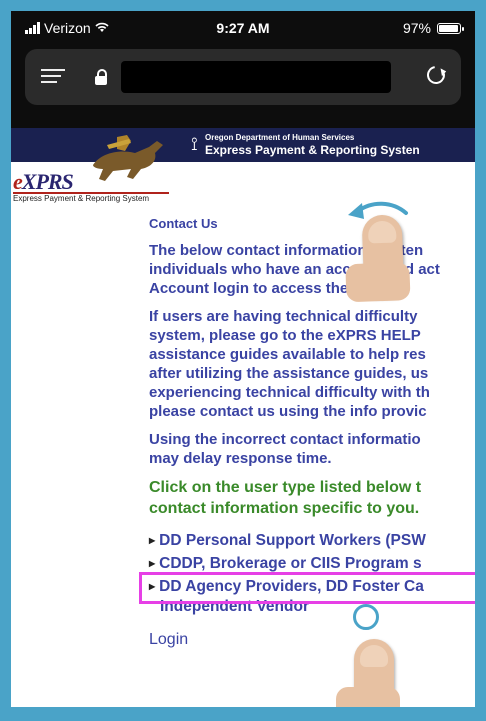 The width and height of the screenshot is (486, 721). I want to click on exprs-logo: eXPRS Express Payment & Reporting System, so click(96, 169).